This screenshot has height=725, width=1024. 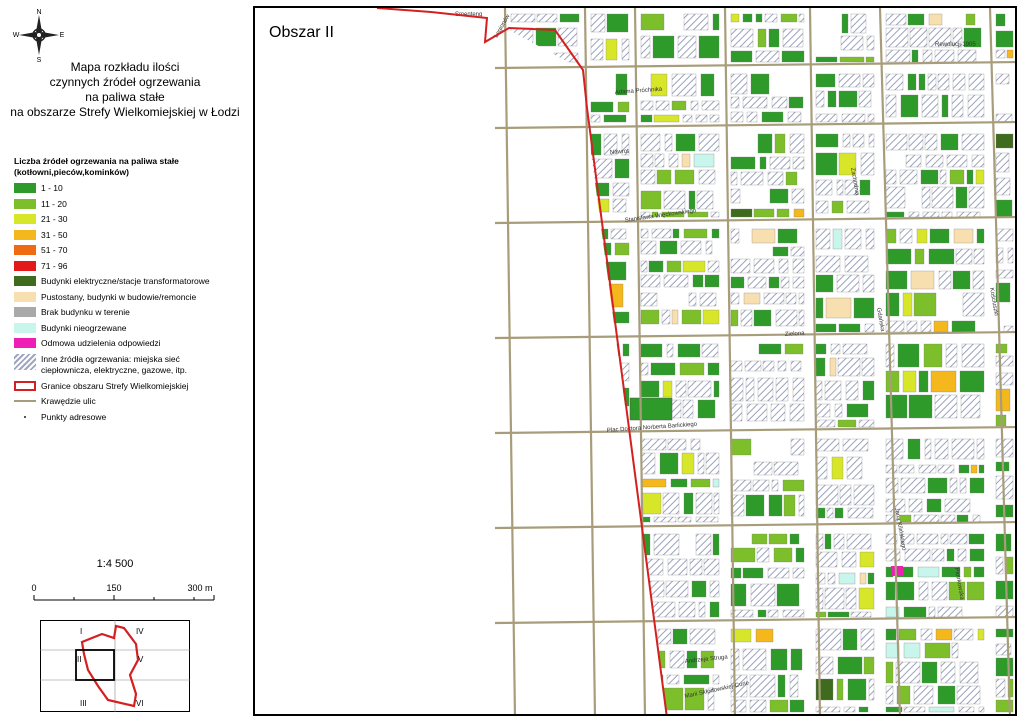 I want to click on legend-heading-line: (kotłowni,pieców,kominków), so click(x=71, y=172).